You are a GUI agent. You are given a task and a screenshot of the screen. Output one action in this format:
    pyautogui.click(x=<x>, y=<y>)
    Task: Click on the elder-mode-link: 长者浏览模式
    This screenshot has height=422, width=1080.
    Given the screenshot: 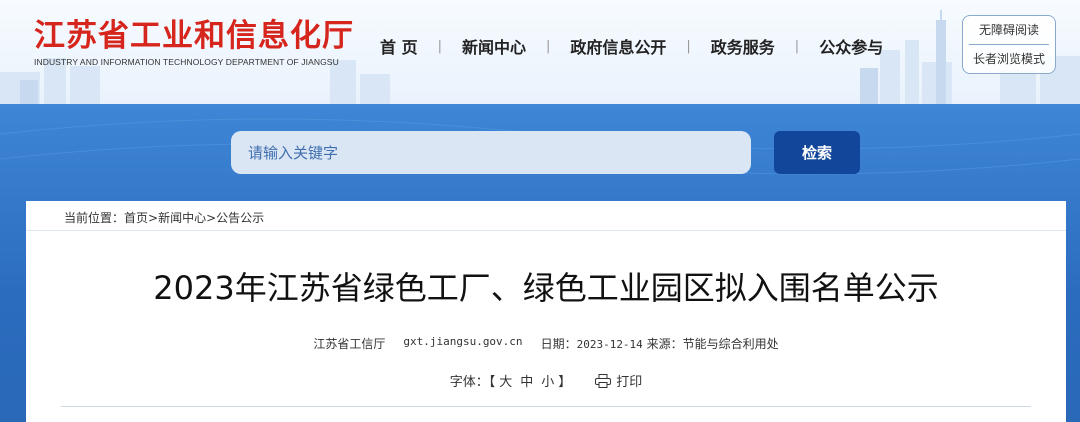 What is the action you would take?
    pyautogui.click(x=1009, y=59)
    